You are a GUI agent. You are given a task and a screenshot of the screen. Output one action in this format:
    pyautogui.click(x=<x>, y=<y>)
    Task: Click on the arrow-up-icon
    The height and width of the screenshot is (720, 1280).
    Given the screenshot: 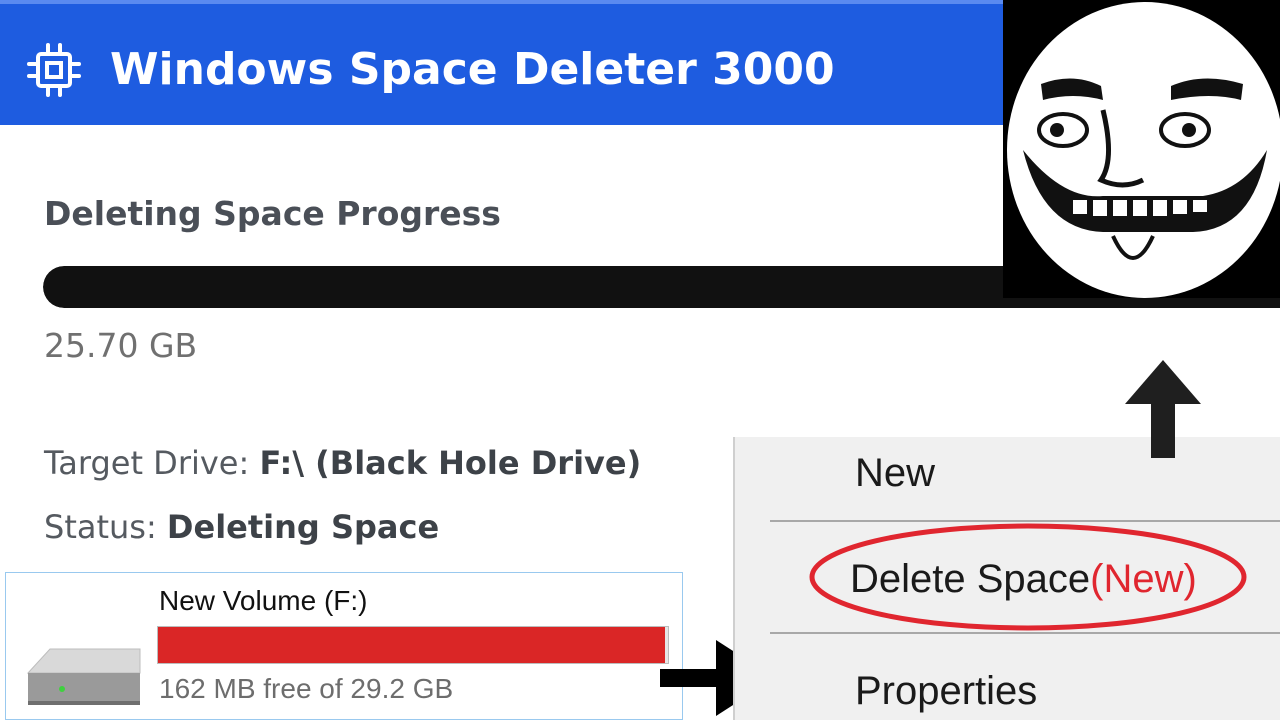 What is the action you would take?
    pyautogui.click(x=1163, y=409)
    